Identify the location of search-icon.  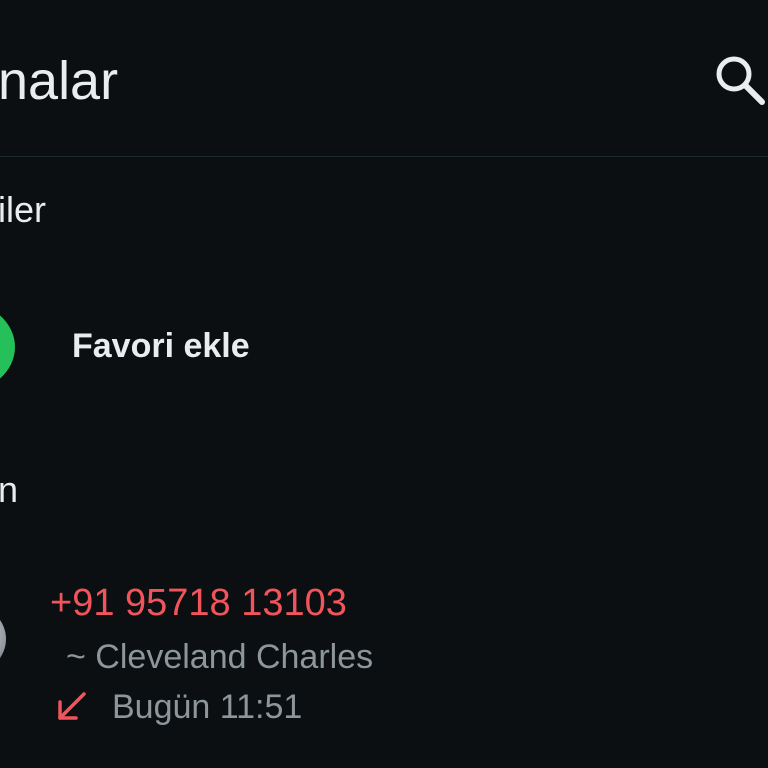
(740, 80).